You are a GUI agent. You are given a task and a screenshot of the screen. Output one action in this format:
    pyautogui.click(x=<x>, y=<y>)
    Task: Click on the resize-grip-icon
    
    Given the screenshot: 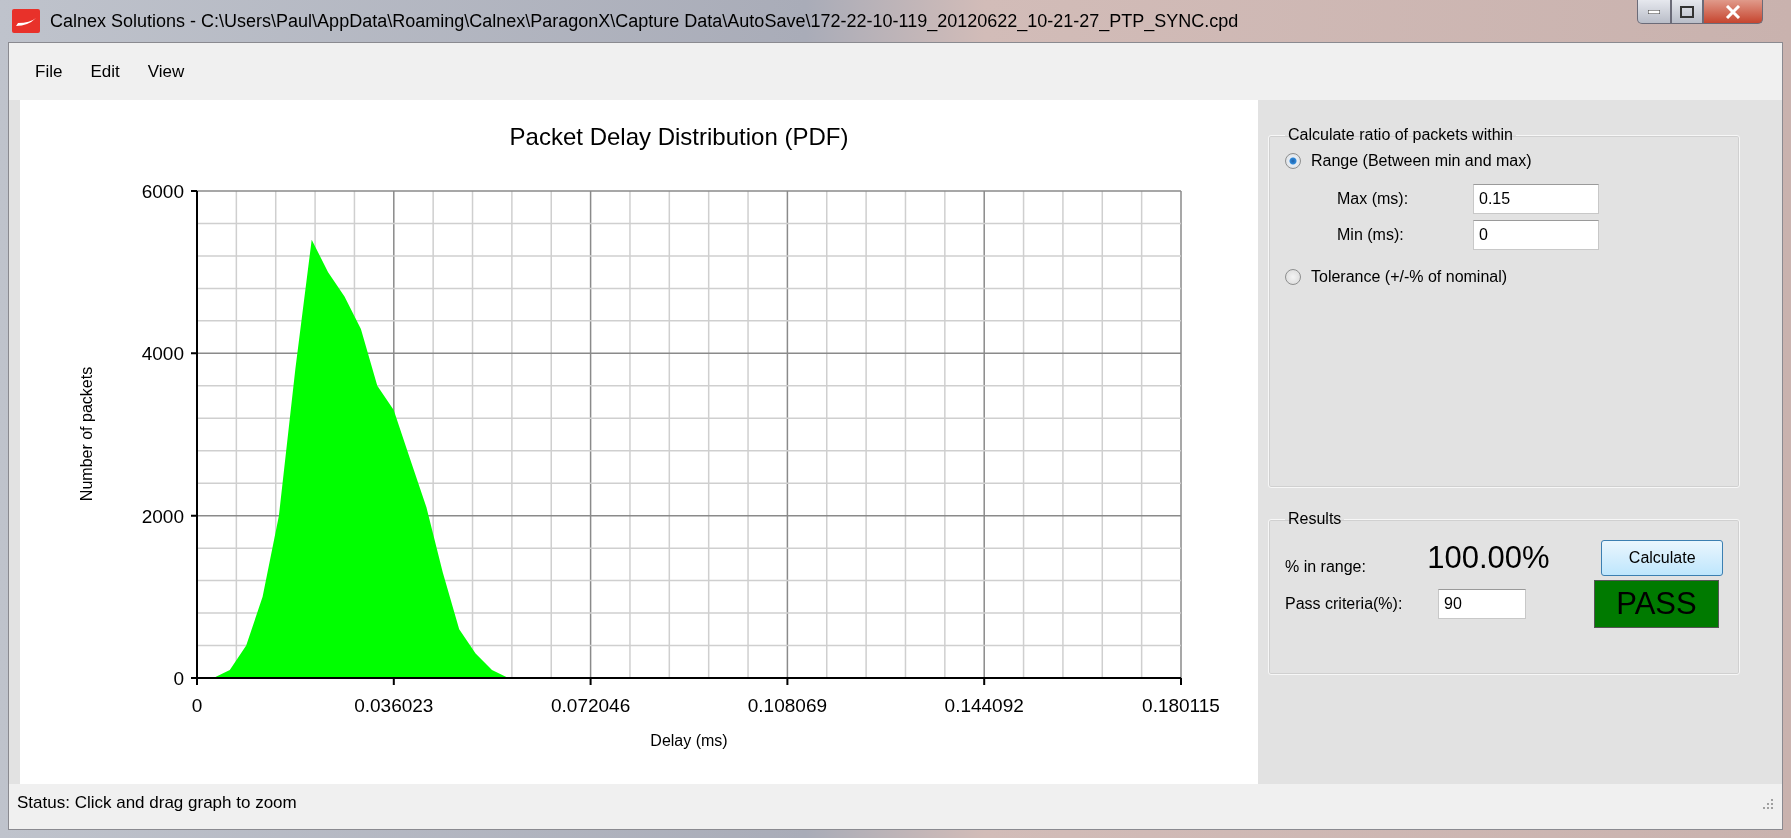 What is the action you would take?
    pyautogui.click(x=1767, y=803)
    